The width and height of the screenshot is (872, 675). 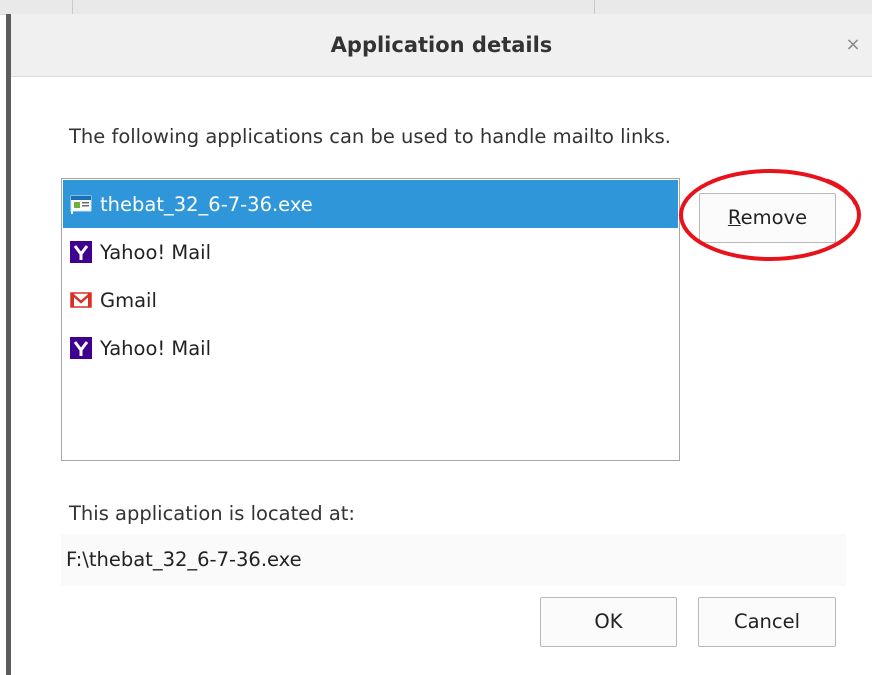 I want to click on list-item-gmail: Gmail, so click(x=370, y=300).